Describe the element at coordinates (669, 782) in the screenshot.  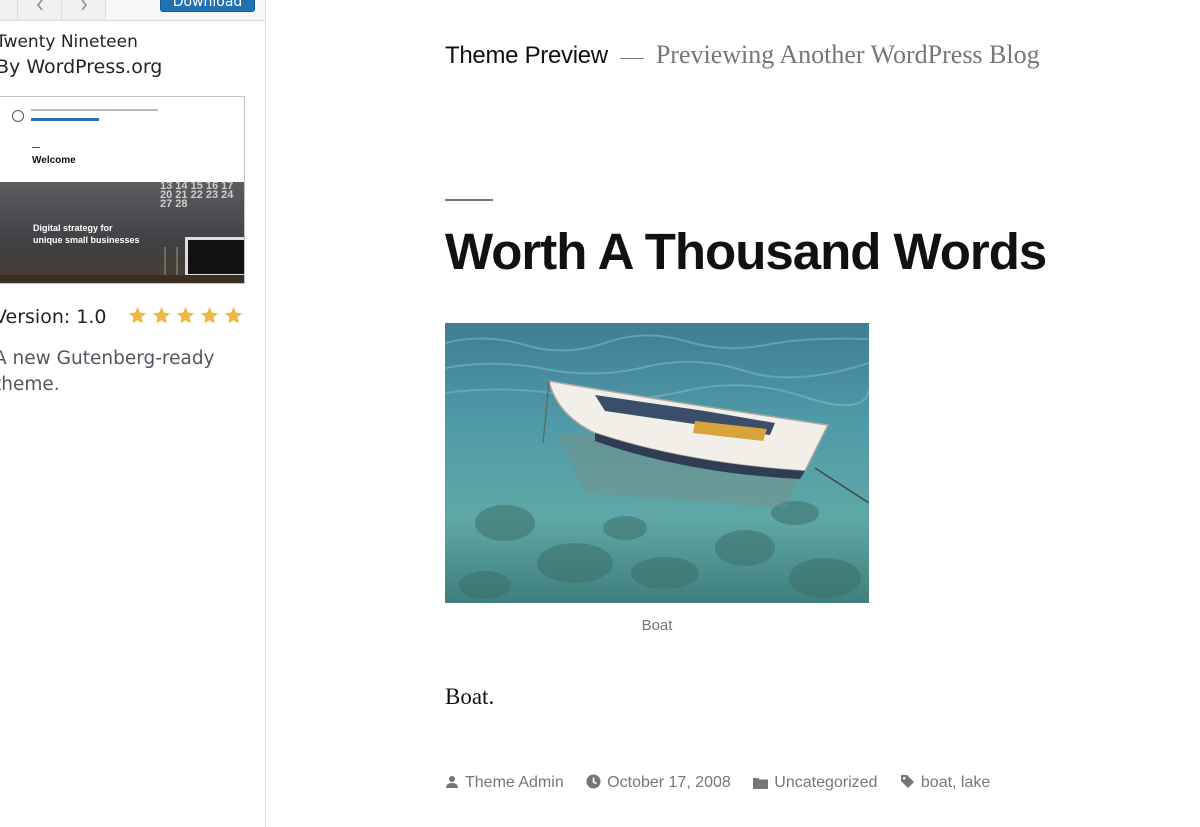
I see `date-link: October 17, 2008` at that location.